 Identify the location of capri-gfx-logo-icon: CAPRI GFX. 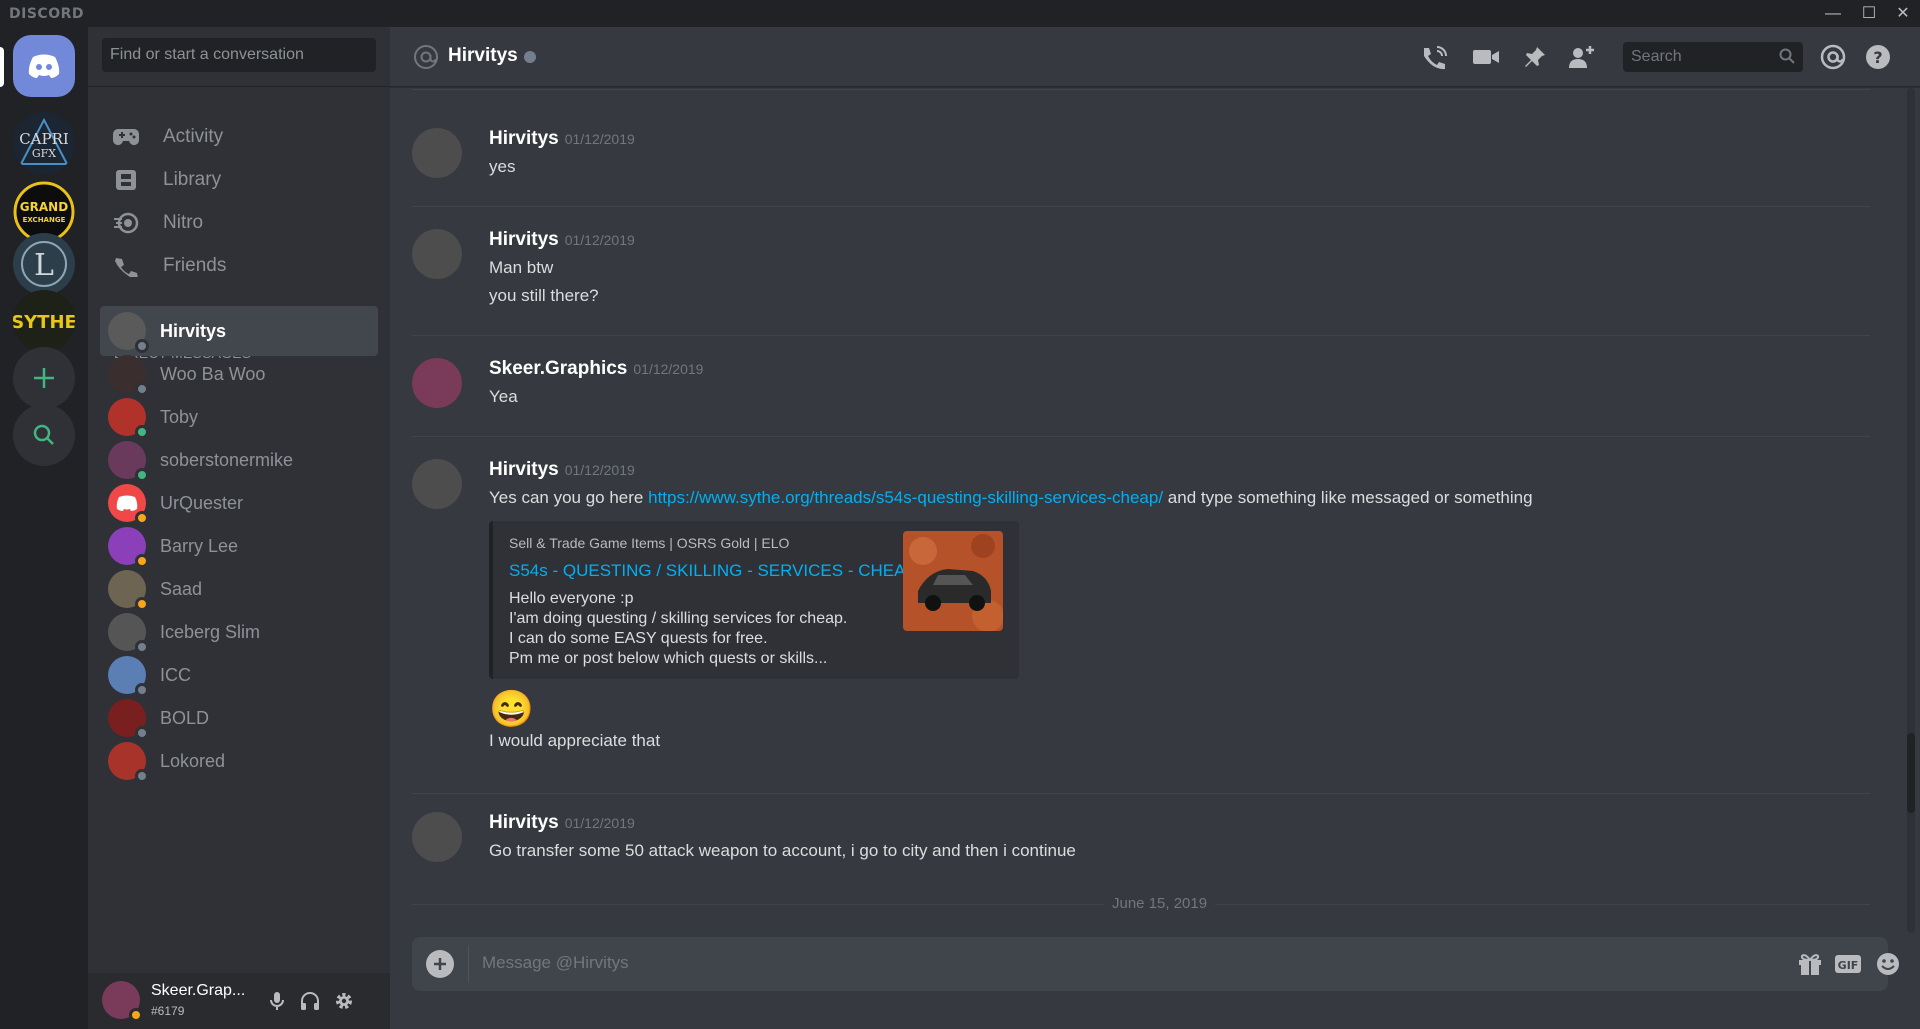
(44, 143).